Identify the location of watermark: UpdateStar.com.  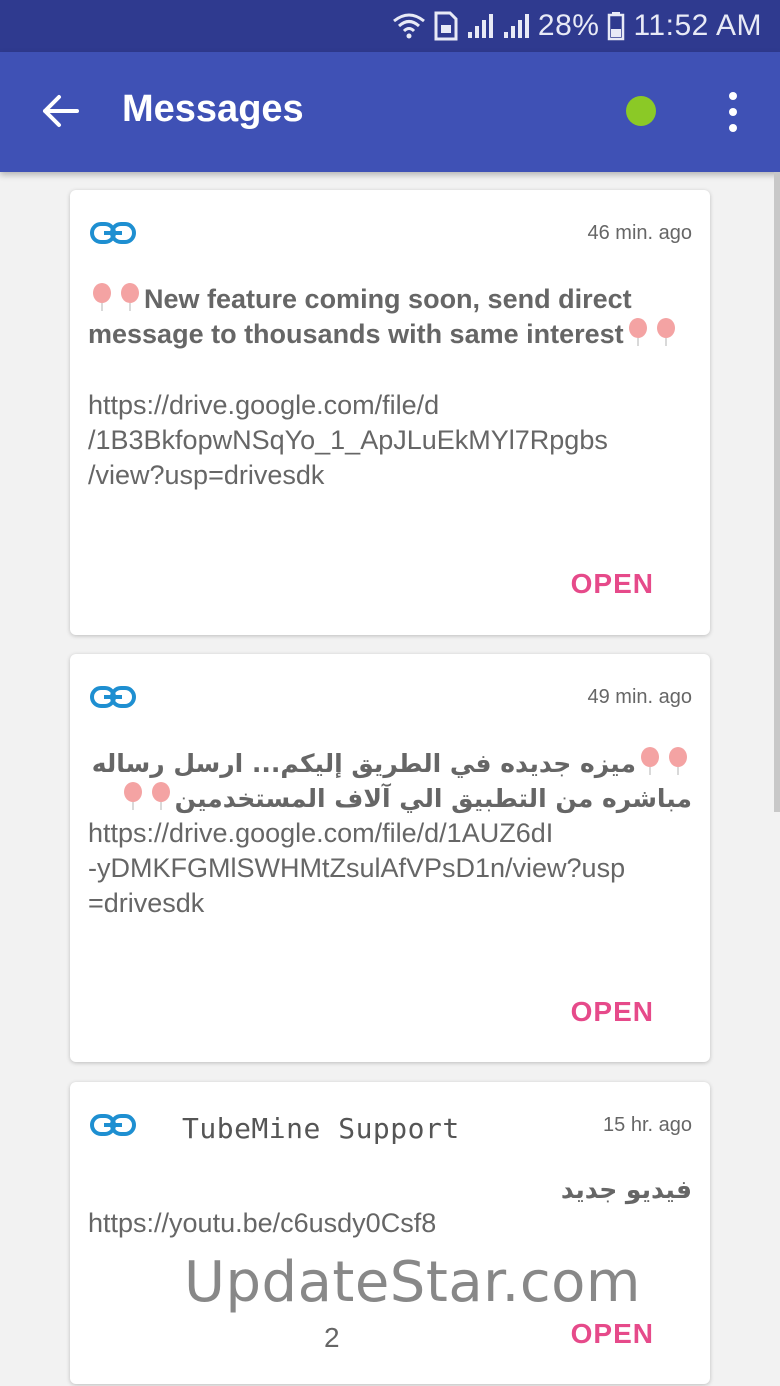
(412, 1282).